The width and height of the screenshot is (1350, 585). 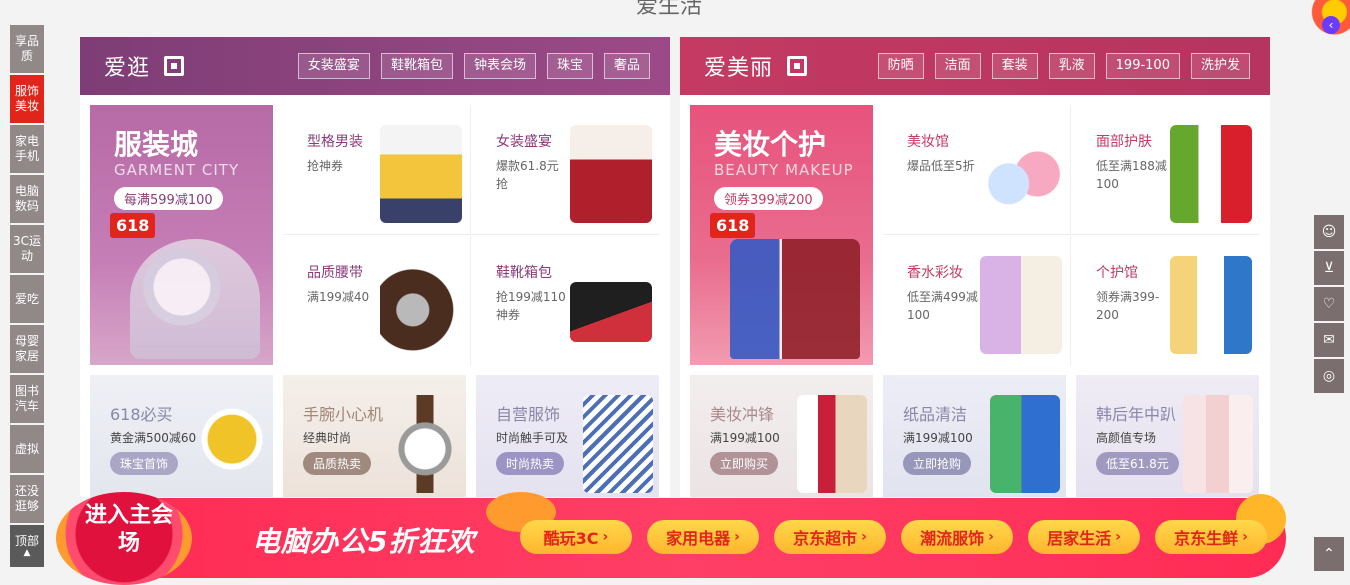 I want to click on banner-link: 酷玩3C ›, so click(x=576, y=537).